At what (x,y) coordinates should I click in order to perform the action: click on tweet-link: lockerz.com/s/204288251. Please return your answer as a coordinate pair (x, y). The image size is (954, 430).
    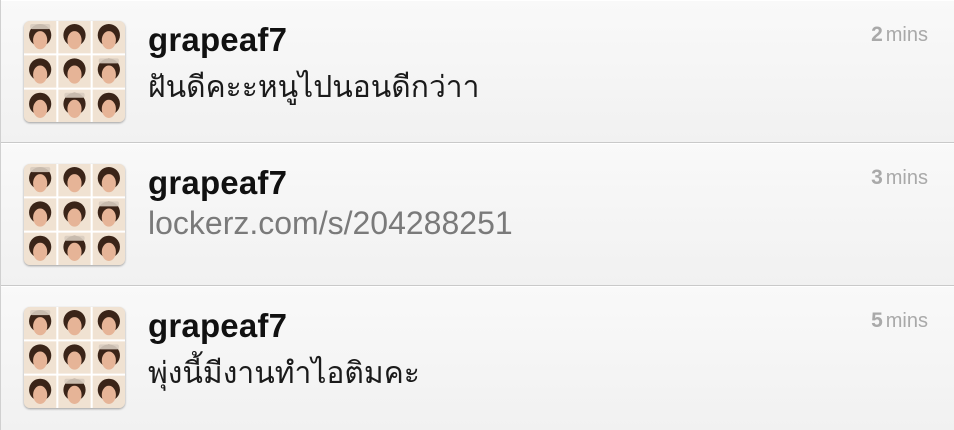
    Looking at the image, I should click on (330, 223).